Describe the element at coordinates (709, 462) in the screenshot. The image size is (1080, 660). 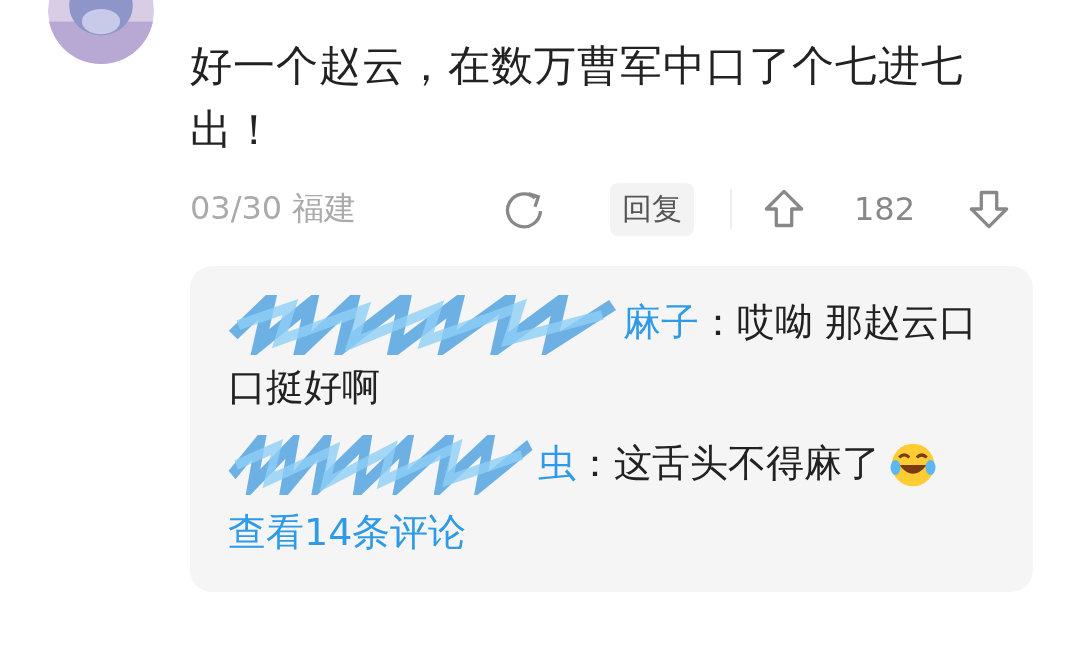
I see `reply-text: 虫：这舌头不得麻了` at that location.